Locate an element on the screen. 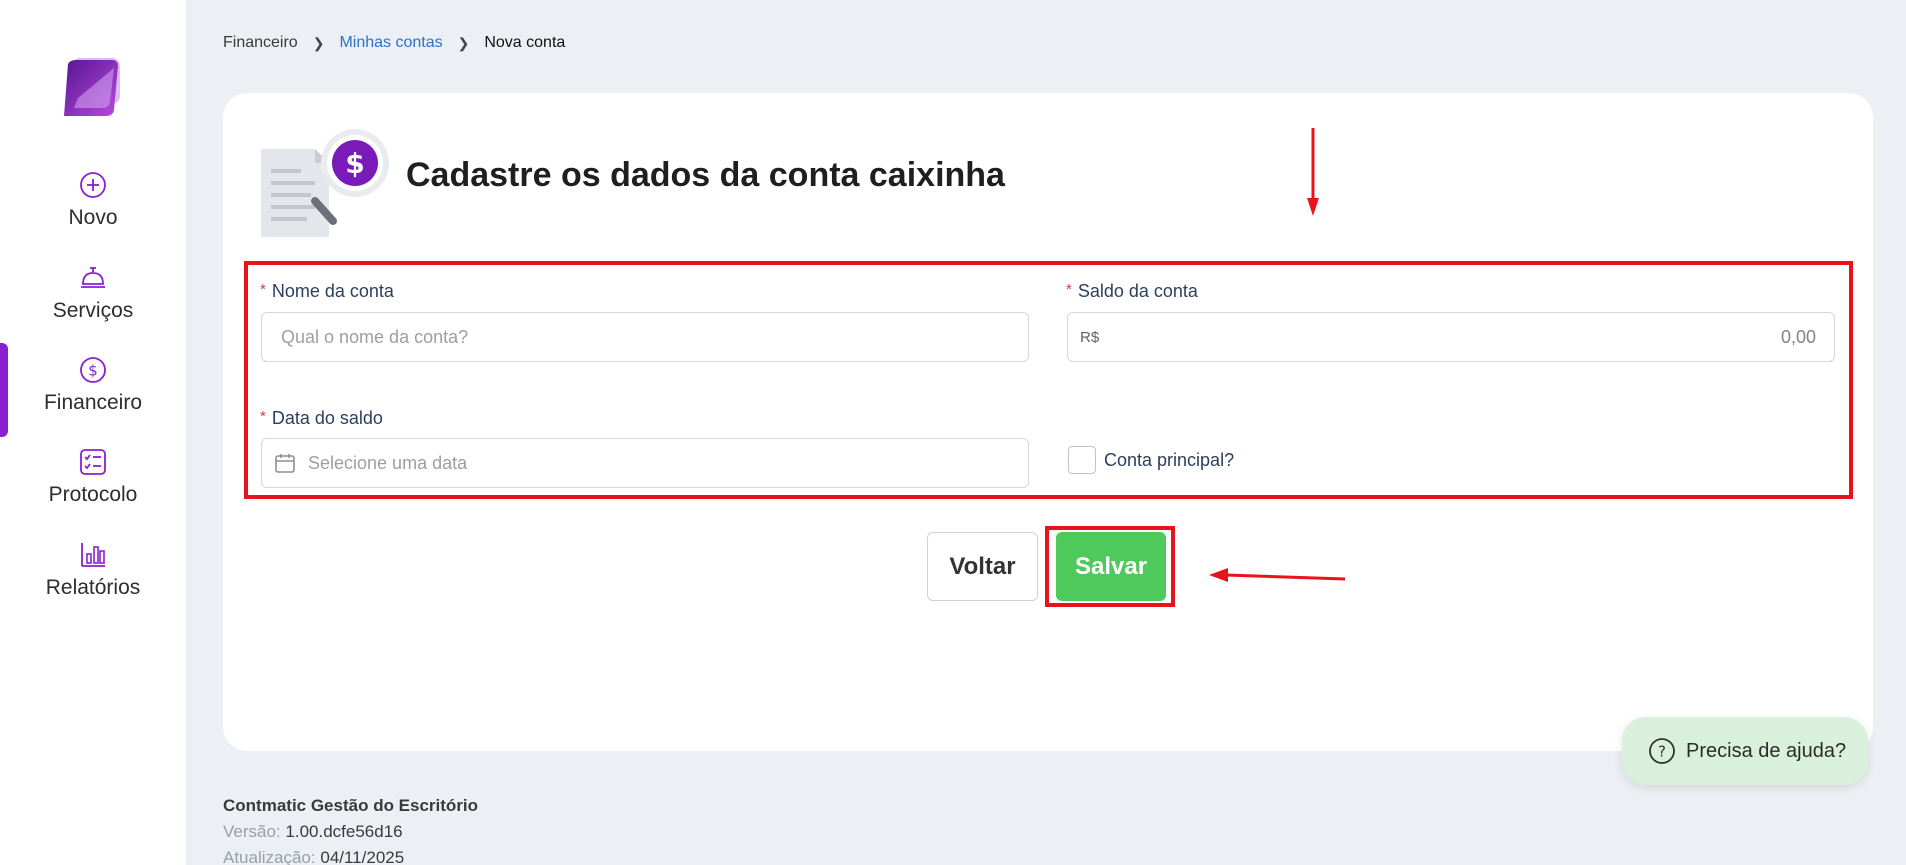 The width and height of the screenshot is (1906, 865). sidebar-item-label: Serviços is located at coordinates (93, 310).